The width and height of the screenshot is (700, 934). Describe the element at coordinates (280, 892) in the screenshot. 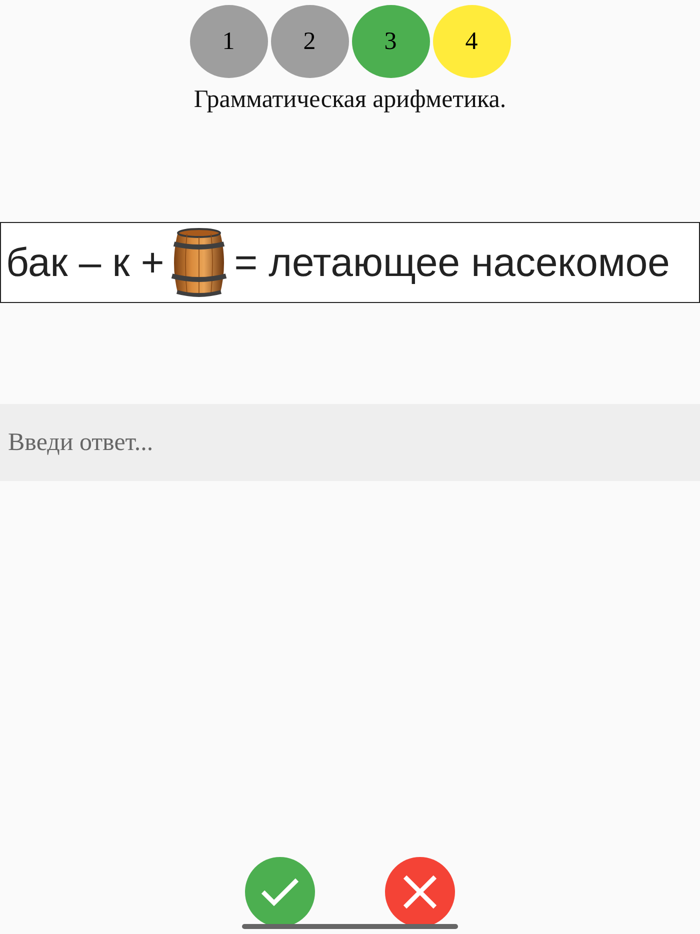

I see `check-icon` at that location.